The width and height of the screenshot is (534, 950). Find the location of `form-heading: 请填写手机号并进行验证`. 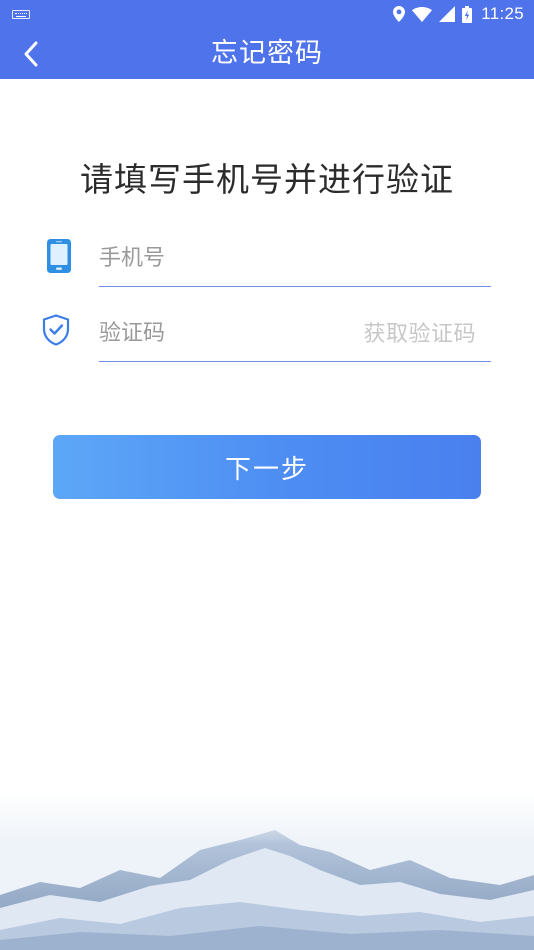

form-heading: 请填写手机号并进行验证 is located at coordinates (267, 179).